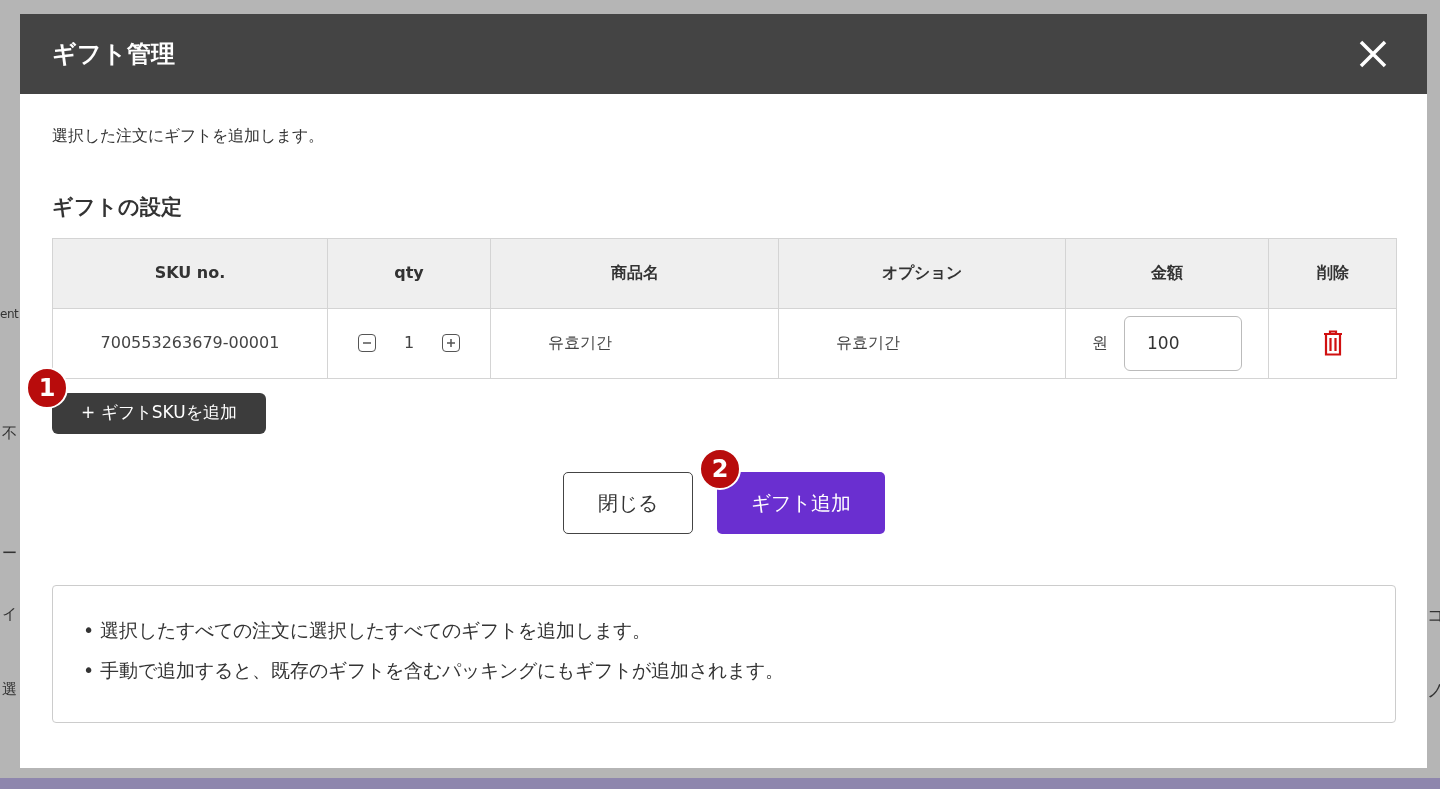 The height and width of the screenshot is (789, 1440). Describe the element at coordinates (1100, 343) in the screenshot. I see `currency-label: 원` at that location.